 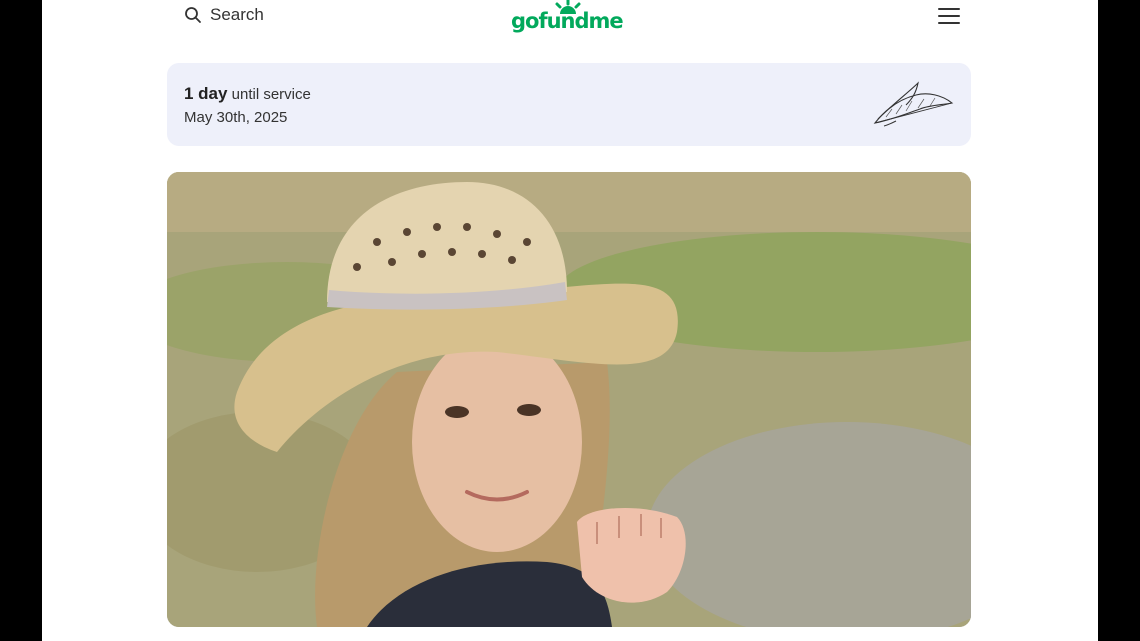 What do you see at coordinates (236, 117) in the screenshot?
I see `service-date: May 30th, 2025` at bounding box center [236, 117].